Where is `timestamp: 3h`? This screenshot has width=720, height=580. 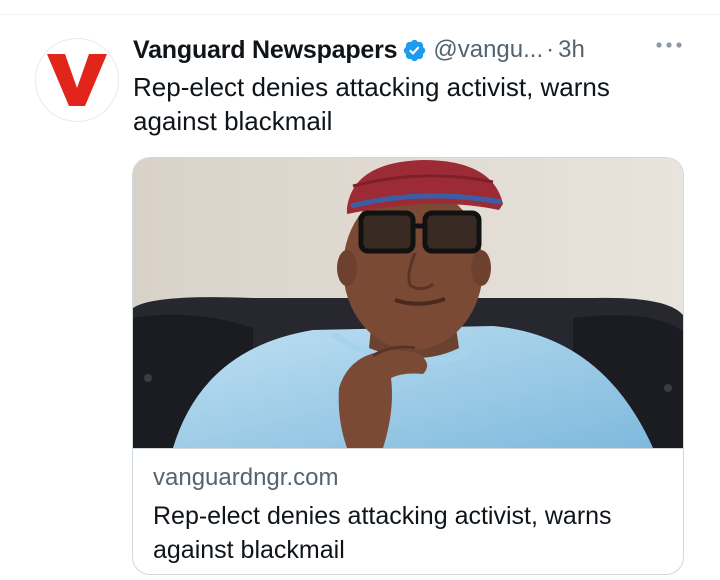
timestamp: 3h is located at coordinates (571, 50).